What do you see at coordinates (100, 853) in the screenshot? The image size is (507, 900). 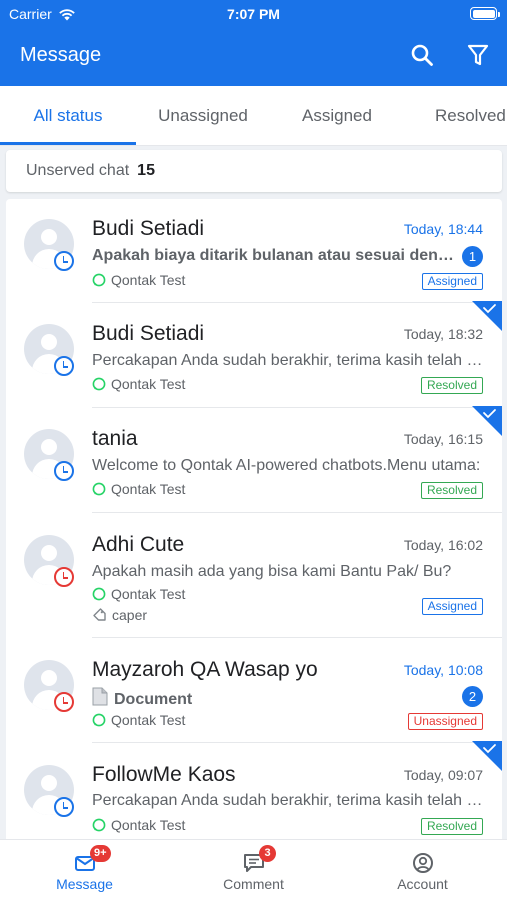 I see `nav-message-badge: 9+` at bounding box center [100, 853].